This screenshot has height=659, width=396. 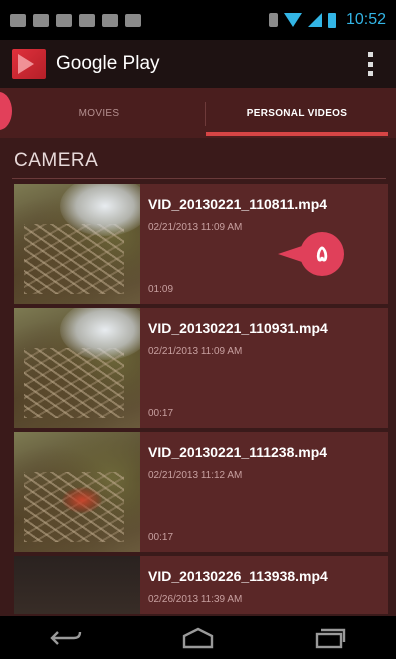 I want to click on video-title: VID_20130221_110931.mp4, so click(x=238, y=328).